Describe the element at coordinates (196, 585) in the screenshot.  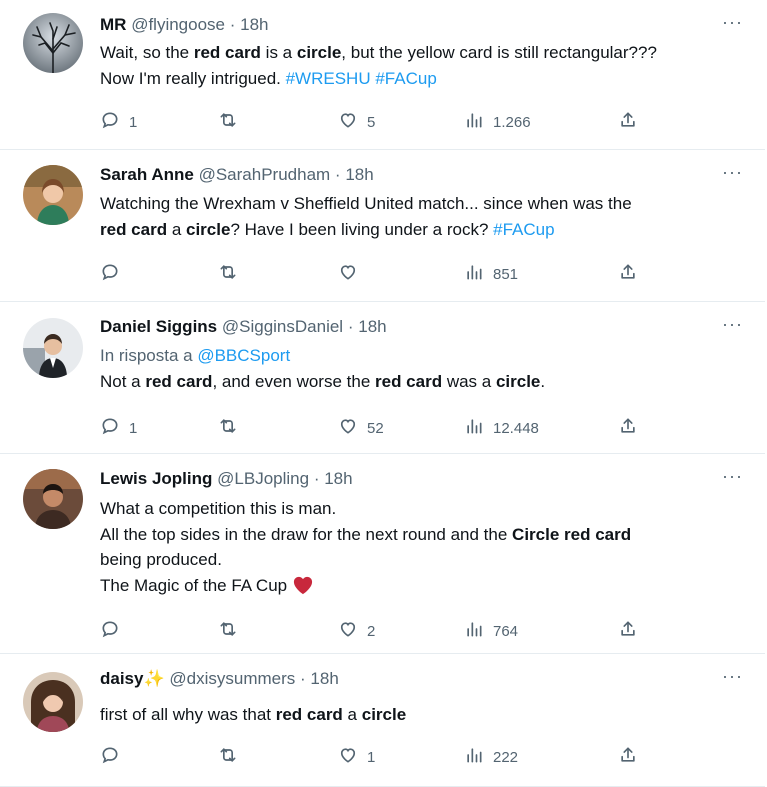
I see `text-segment: The Magic of the FA Cup` at that location.